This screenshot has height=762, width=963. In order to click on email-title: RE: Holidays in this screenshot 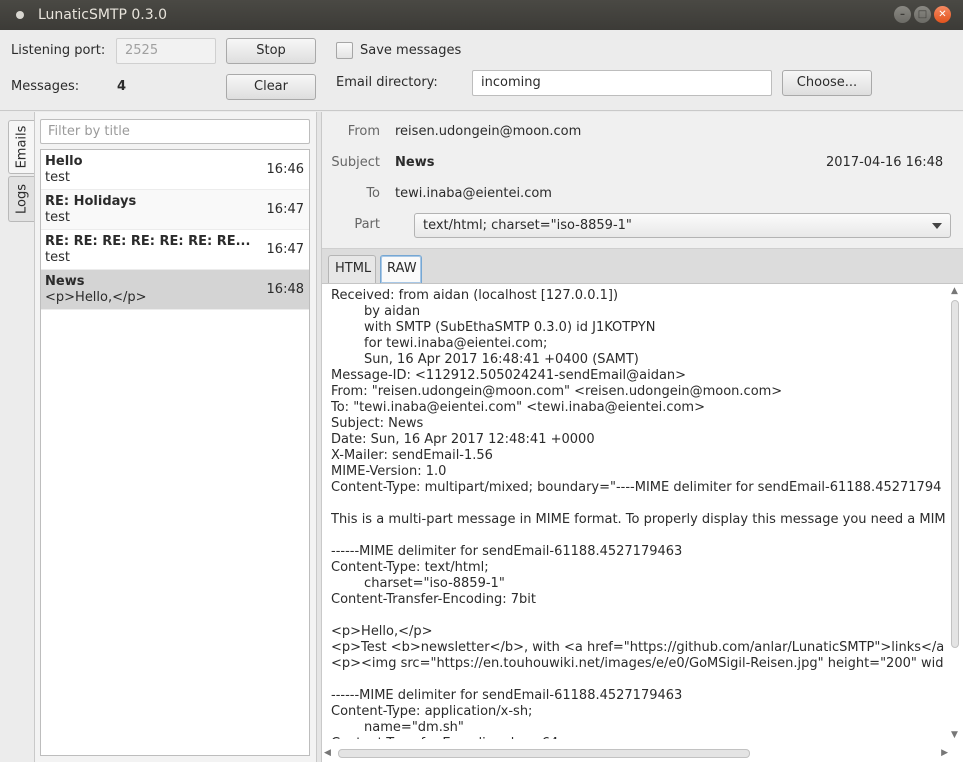, I will do `click(91, 201)`.